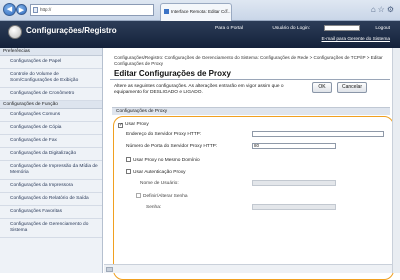 The image size is (400, 280). What do you see at coordinates (51, 62) in the screenshot?
I see `sidebar-item-paper: Configurações de Papel` at bounding box center [51, 62].